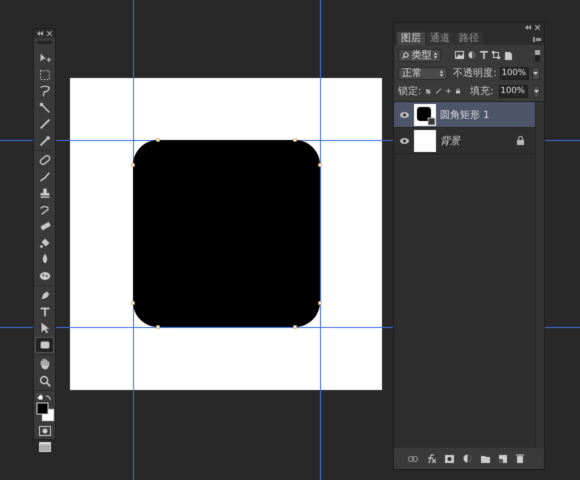 Image resolution: width=580 pixels, height=480 pixels. What do you see at coordinates (431, 458) in the screenshot?
I see `fx-icon` at bounding box center [431, 458].